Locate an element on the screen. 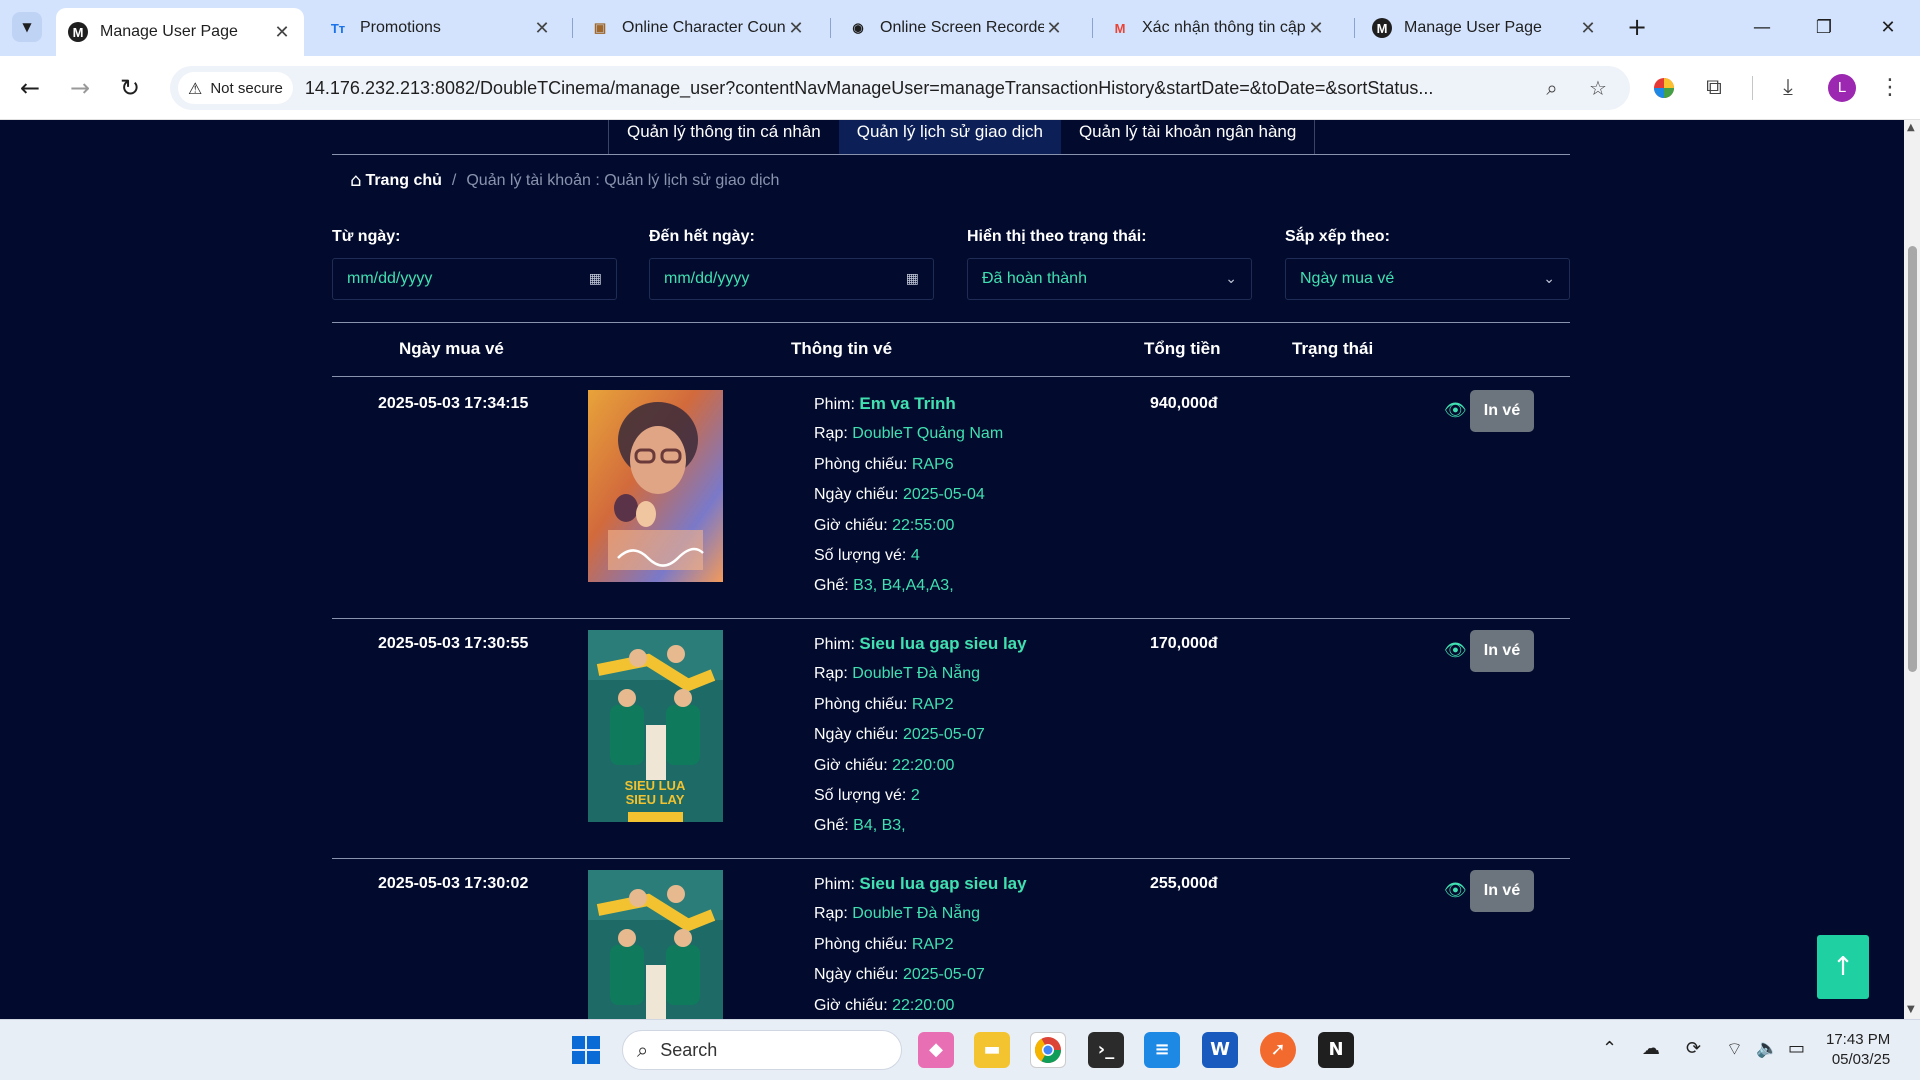 The height and width of the screenshot is (1080, 1920). file-explorer-icon: ▬ is located at coordinates (992, 1050).